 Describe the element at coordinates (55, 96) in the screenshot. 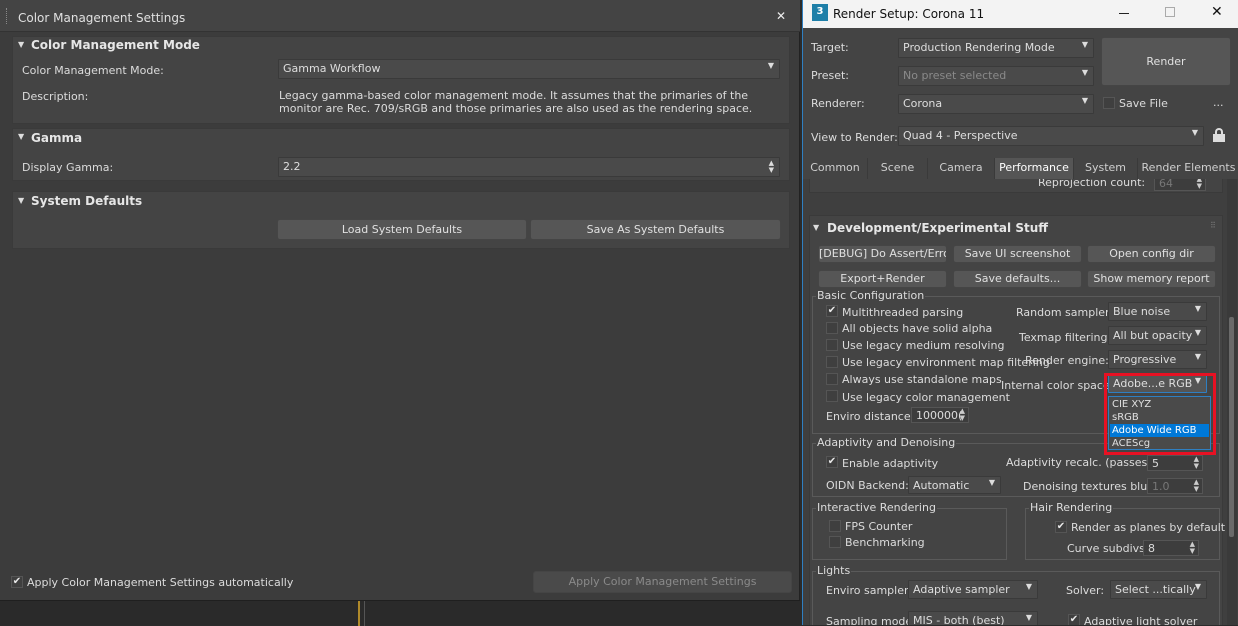

I see `description-label: Description:` at that location.